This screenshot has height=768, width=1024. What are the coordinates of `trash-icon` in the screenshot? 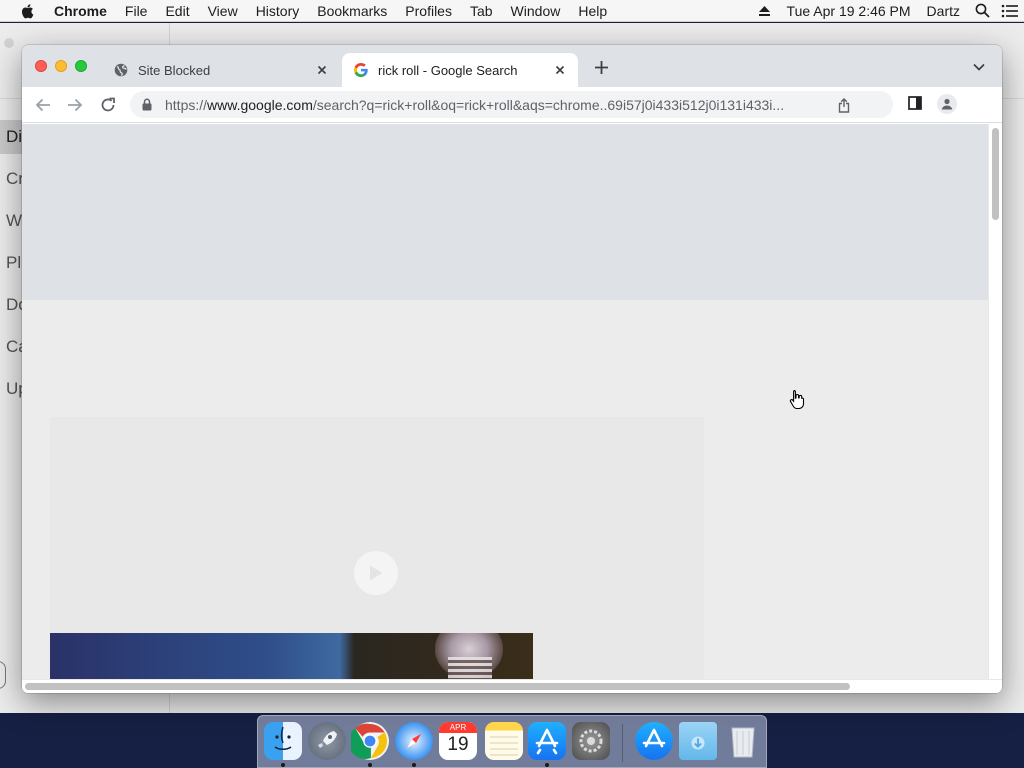 It's located at (743, 741).